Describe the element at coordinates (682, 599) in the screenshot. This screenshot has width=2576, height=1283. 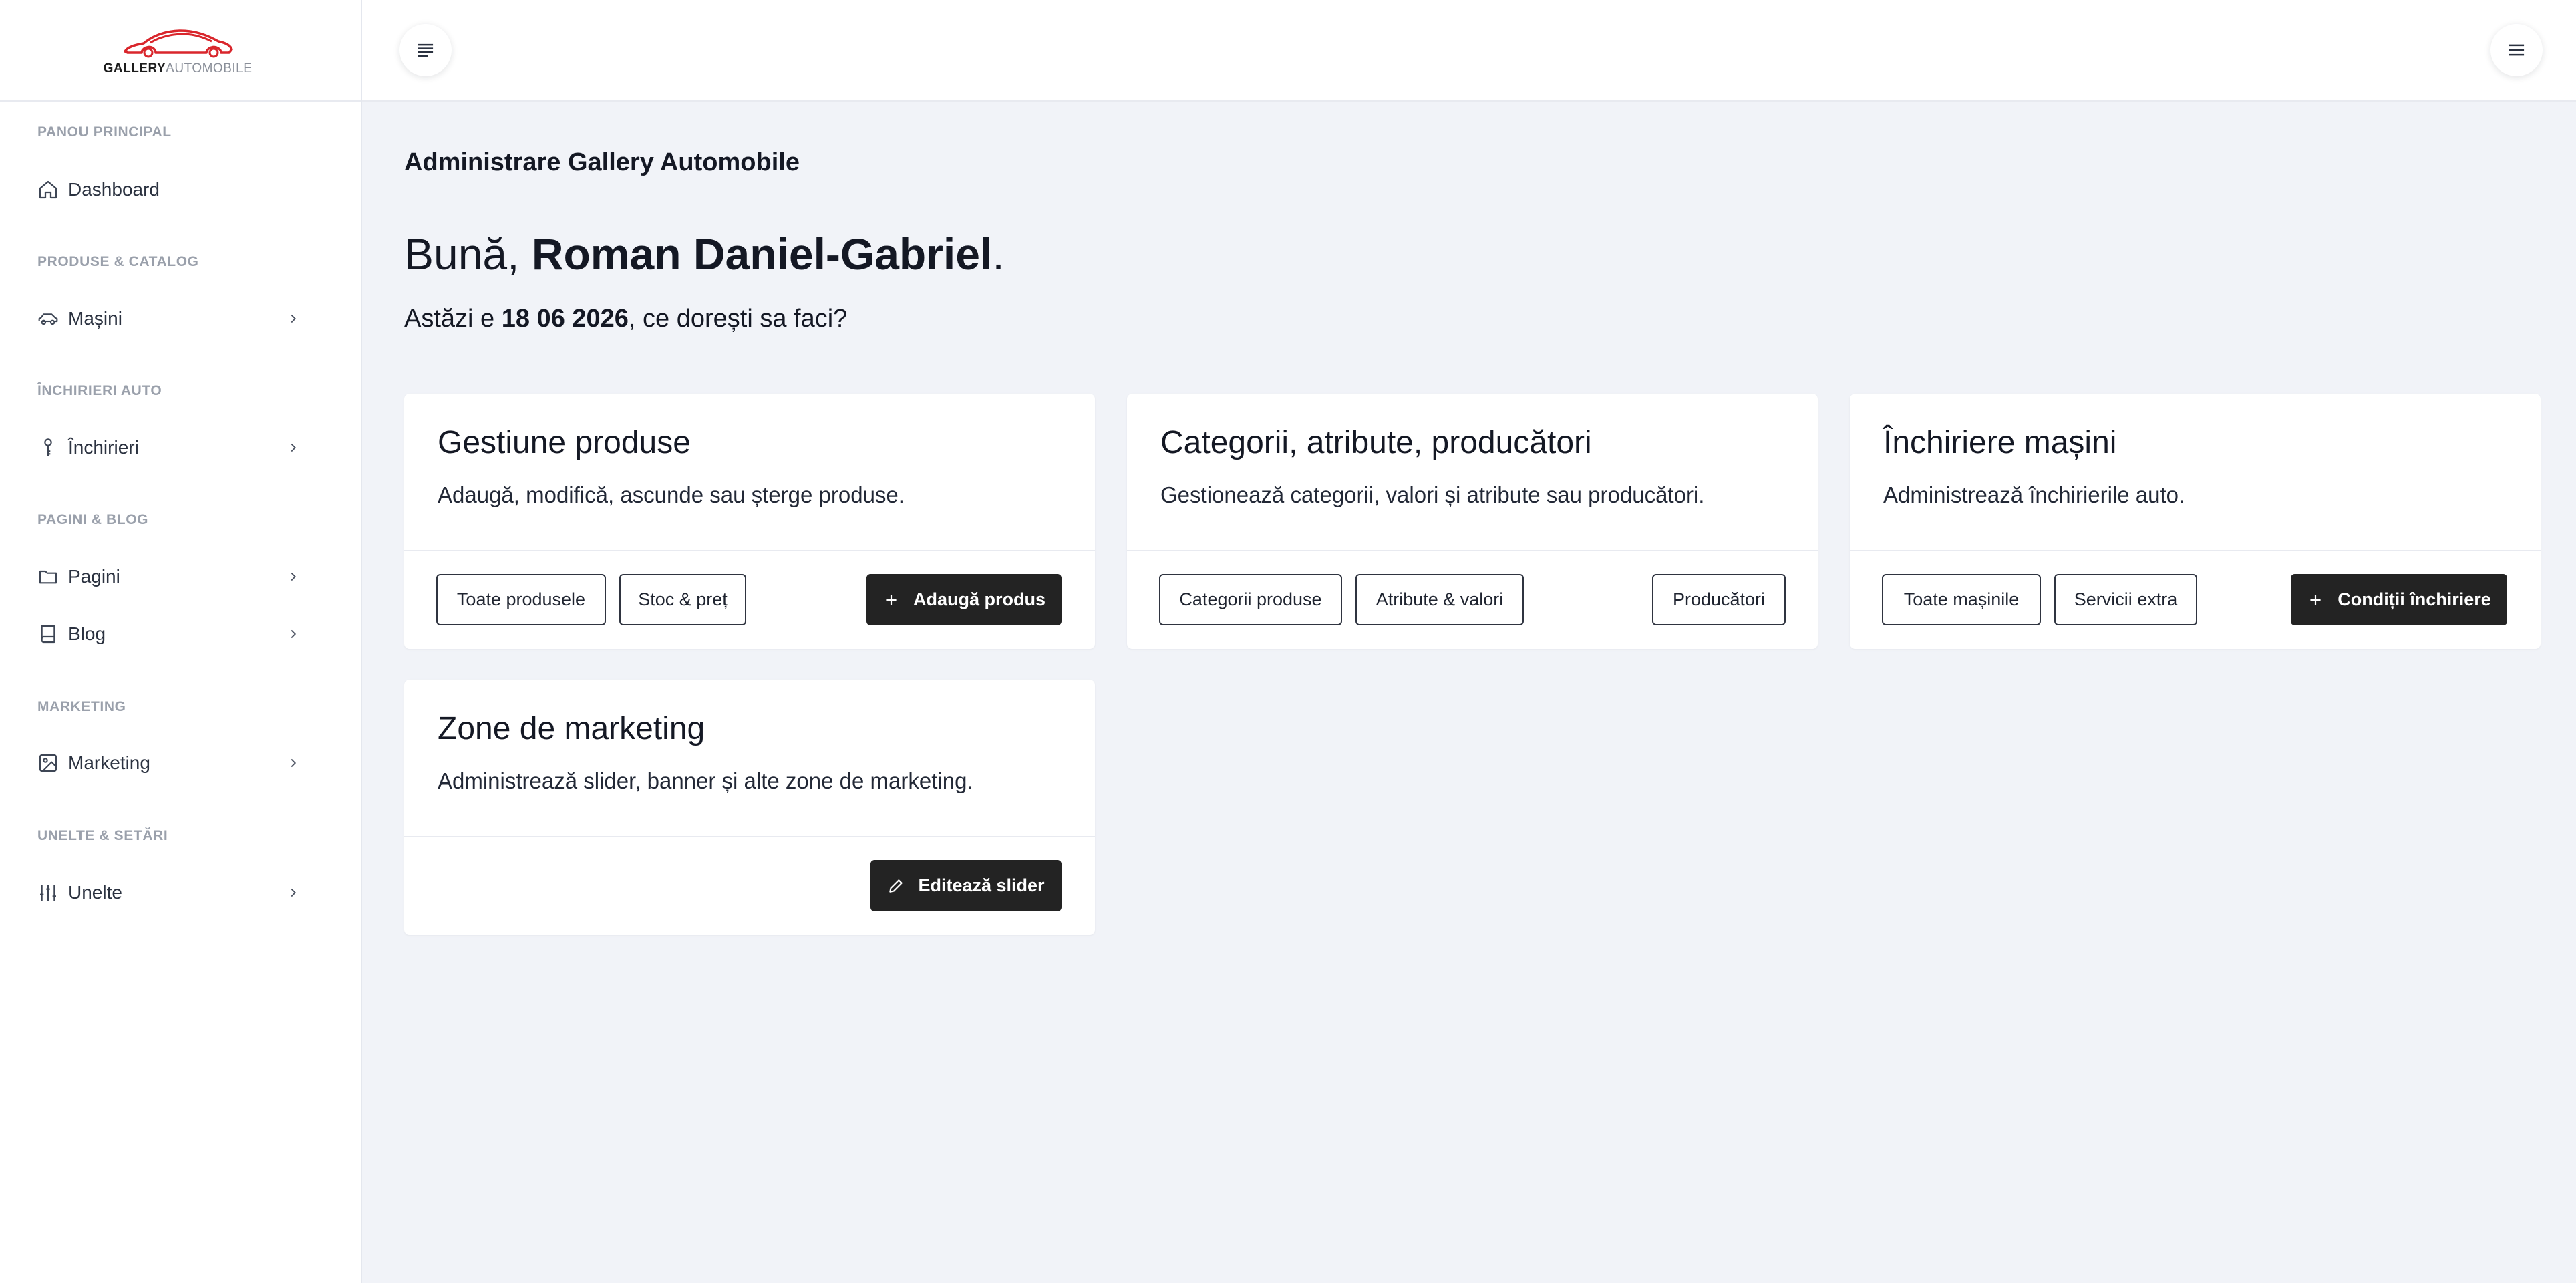
I see `stoc-pret-button: Stoc & preț` at that location.